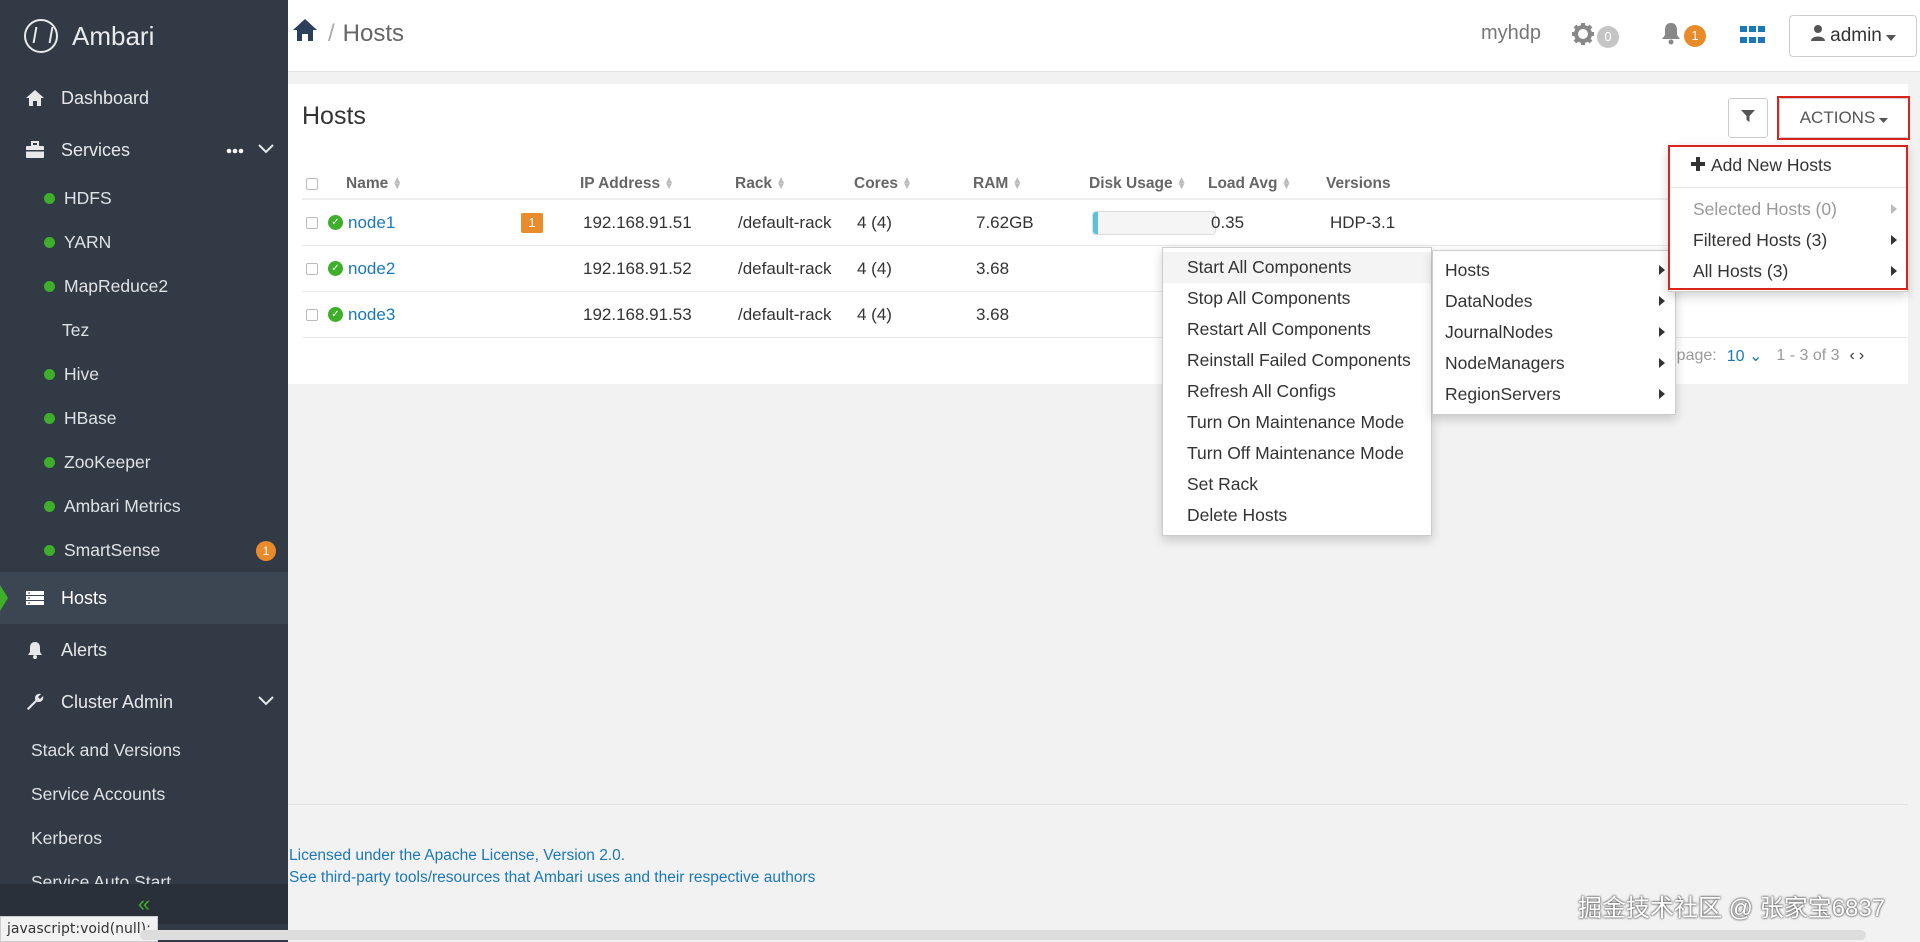  What do you see at coordinates (144, 36) in the screenshot?
I see `brand: Ambari` at bounding box center [144, 36].